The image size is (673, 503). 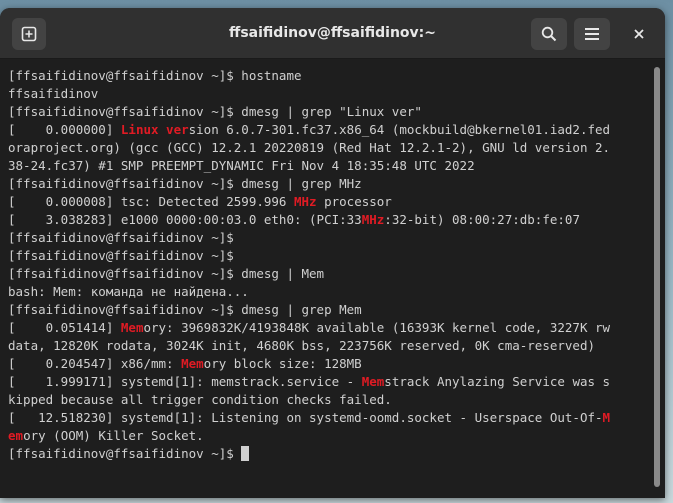 I want to click on terminal-text: ory block size: 128MB, so click(x=282, y=363).